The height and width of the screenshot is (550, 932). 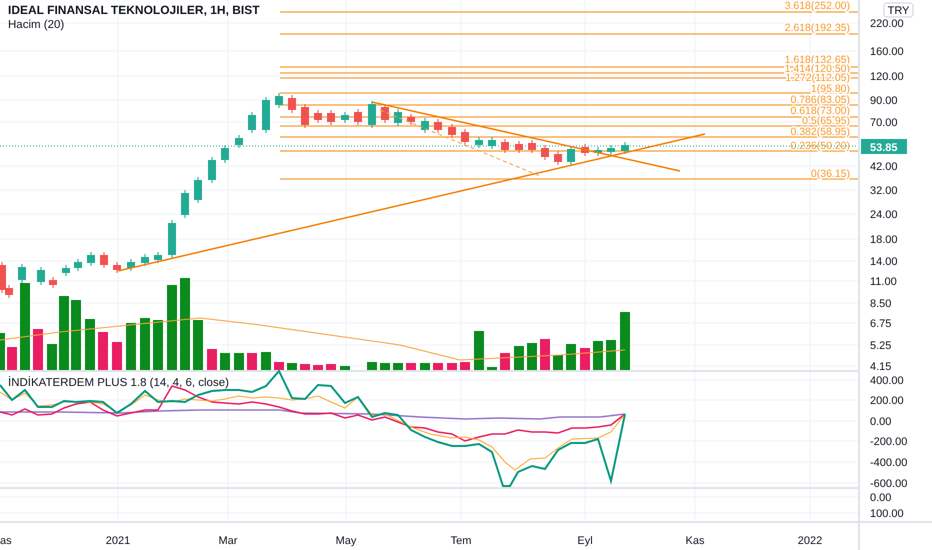 What do you see at coordinates (585, 541) in the screenshot?
I see `time-axis-label: Eyl` at bounding box center [585, 541].